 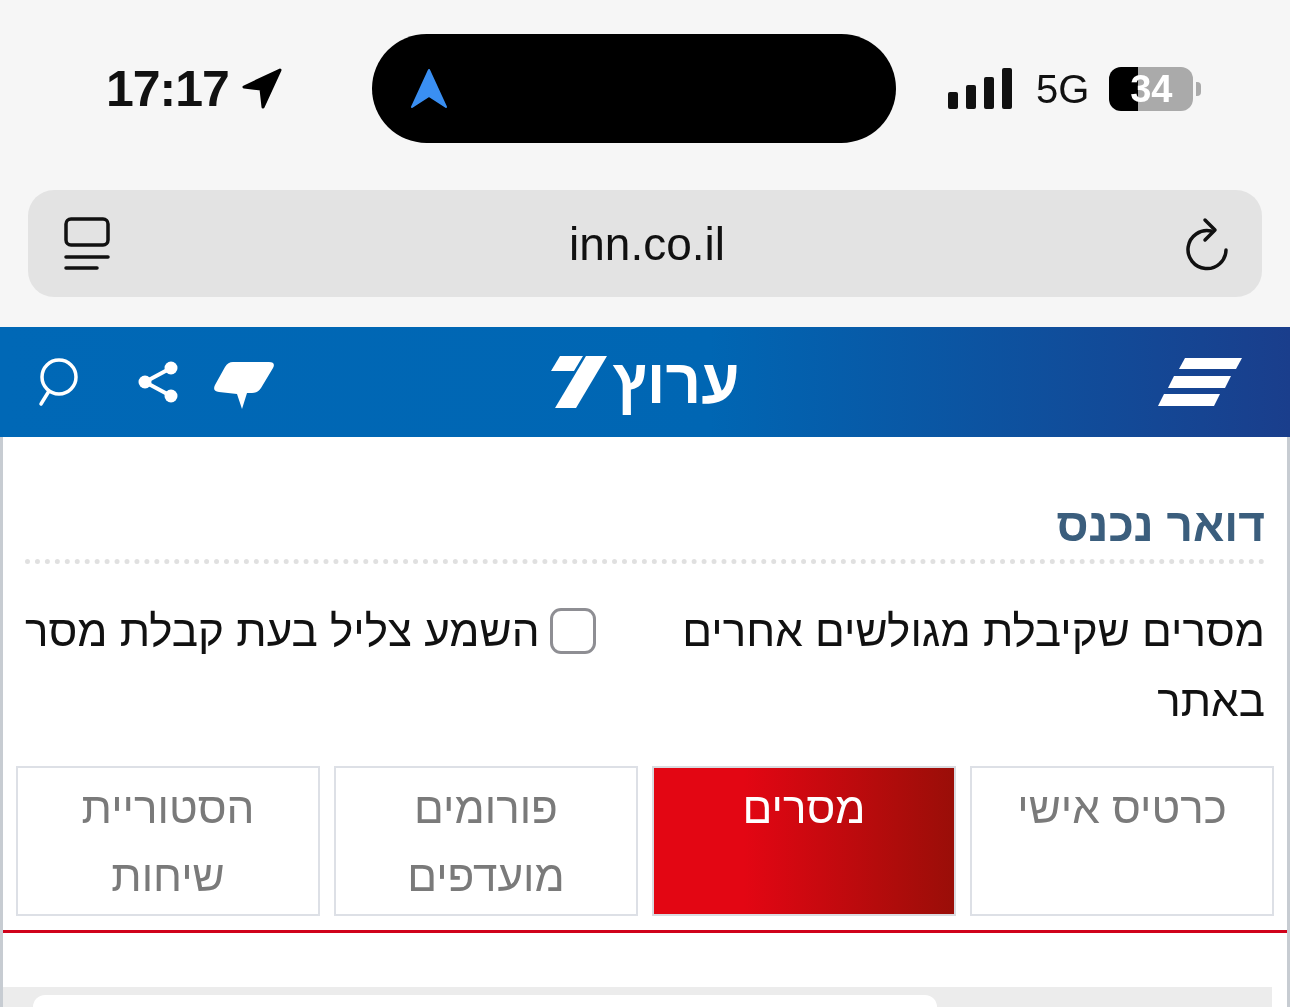 What do you see at coordinates (429, 88) in the screenshot?
I see `navigation-arrow-icon` at bounding box center [429, 88].